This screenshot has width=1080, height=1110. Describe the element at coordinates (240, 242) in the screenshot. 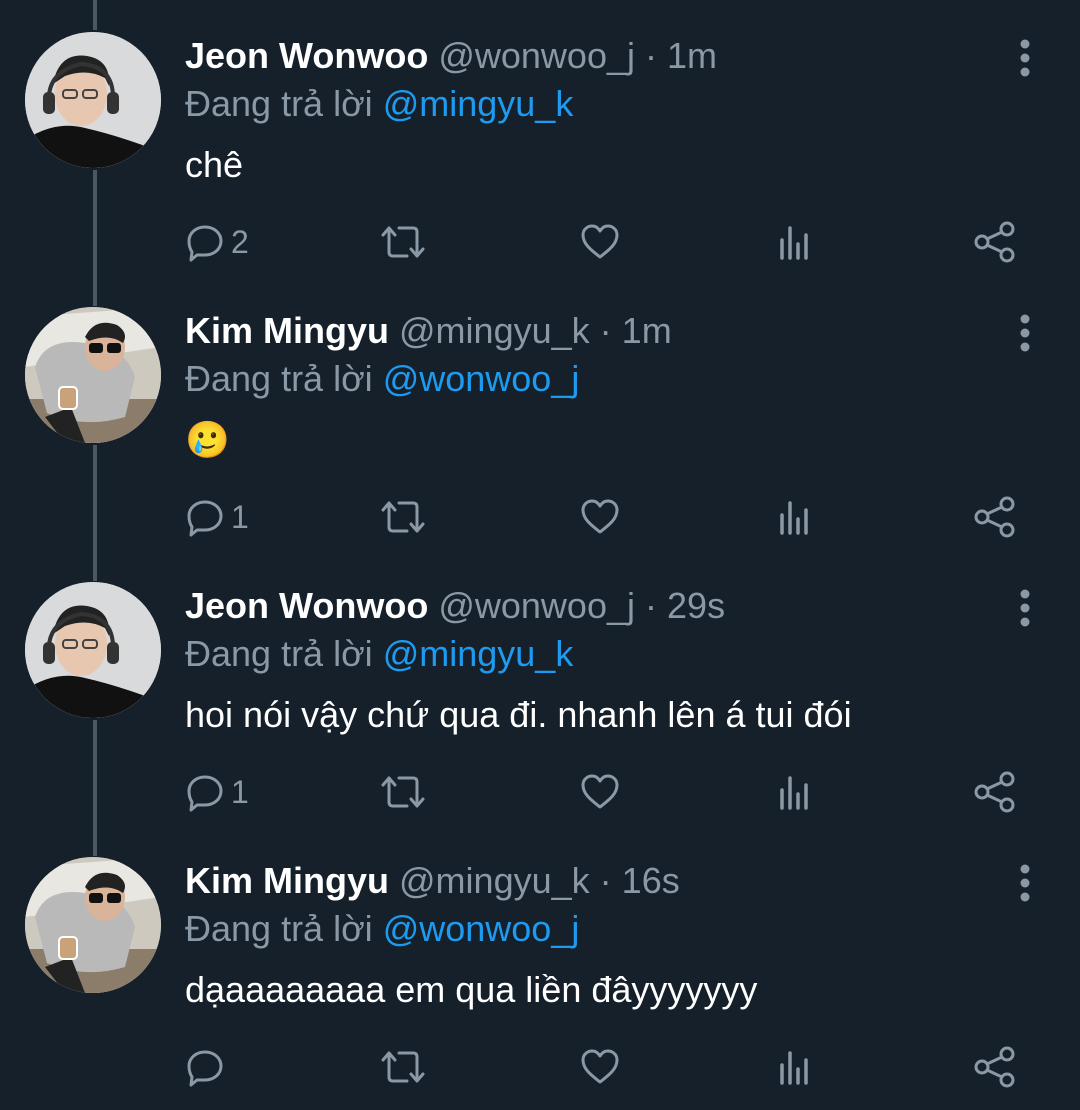

I see `reply-count: 2` at that location.